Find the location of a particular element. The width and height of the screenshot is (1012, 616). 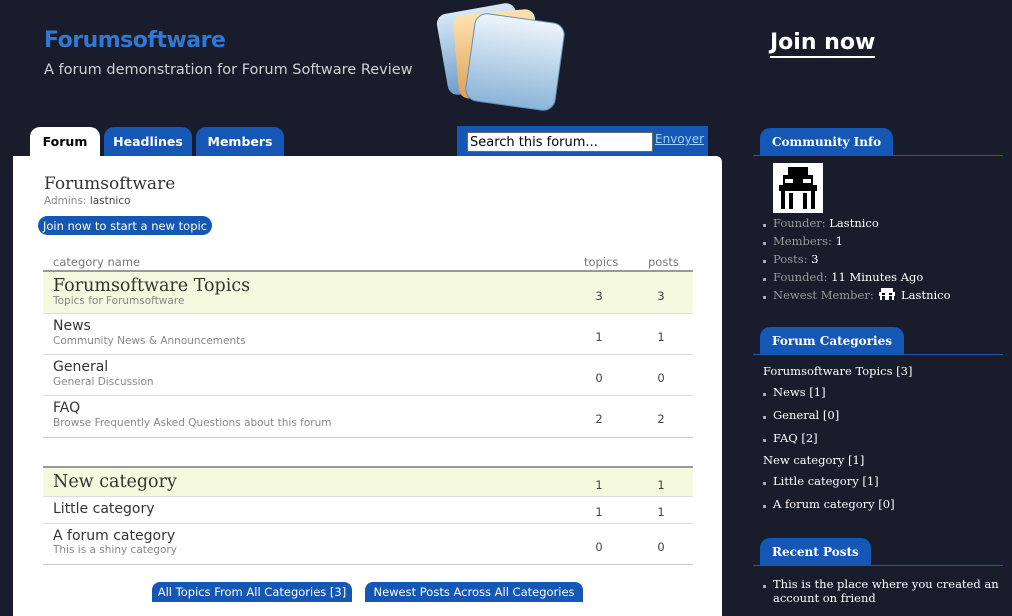

category-group-name: Forumsoftware Topics is located at coordinates (151, 286).